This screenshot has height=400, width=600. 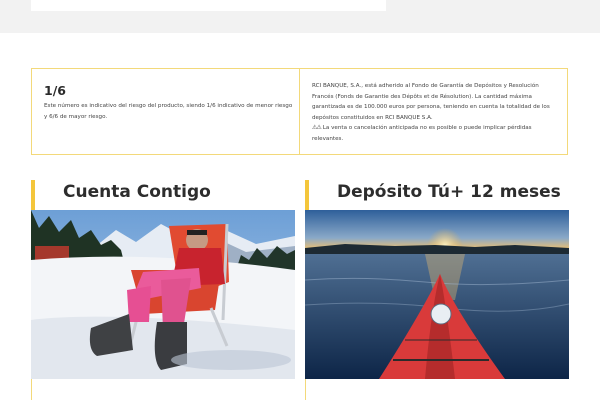 What do you see at coordinates (317, 127) in the screenshot?
I see `warning-icon: ⚠⚠` at bounding box center [317, 127].